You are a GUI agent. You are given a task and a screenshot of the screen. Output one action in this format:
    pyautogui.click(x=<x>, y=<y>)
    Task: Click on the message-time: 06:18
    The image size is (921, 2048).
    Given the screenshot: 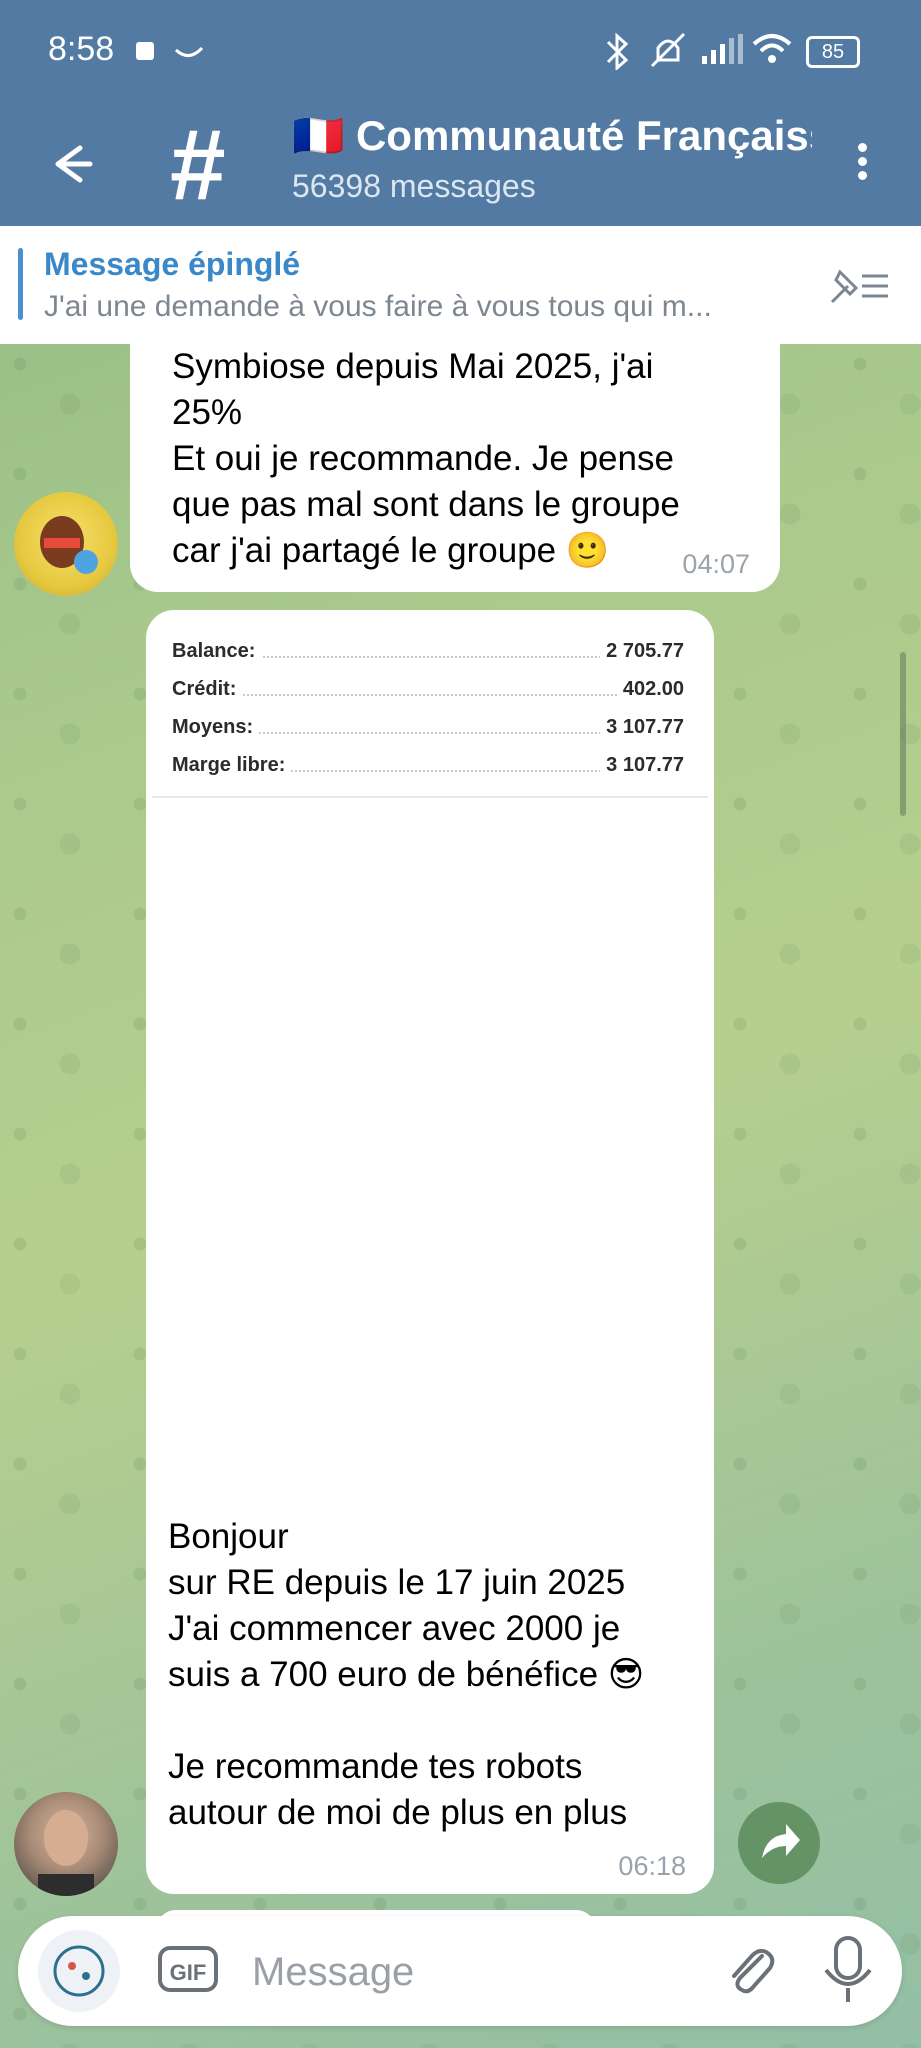 What is the action you would take?
    pyautogui.click(x=652, y=1866)
    